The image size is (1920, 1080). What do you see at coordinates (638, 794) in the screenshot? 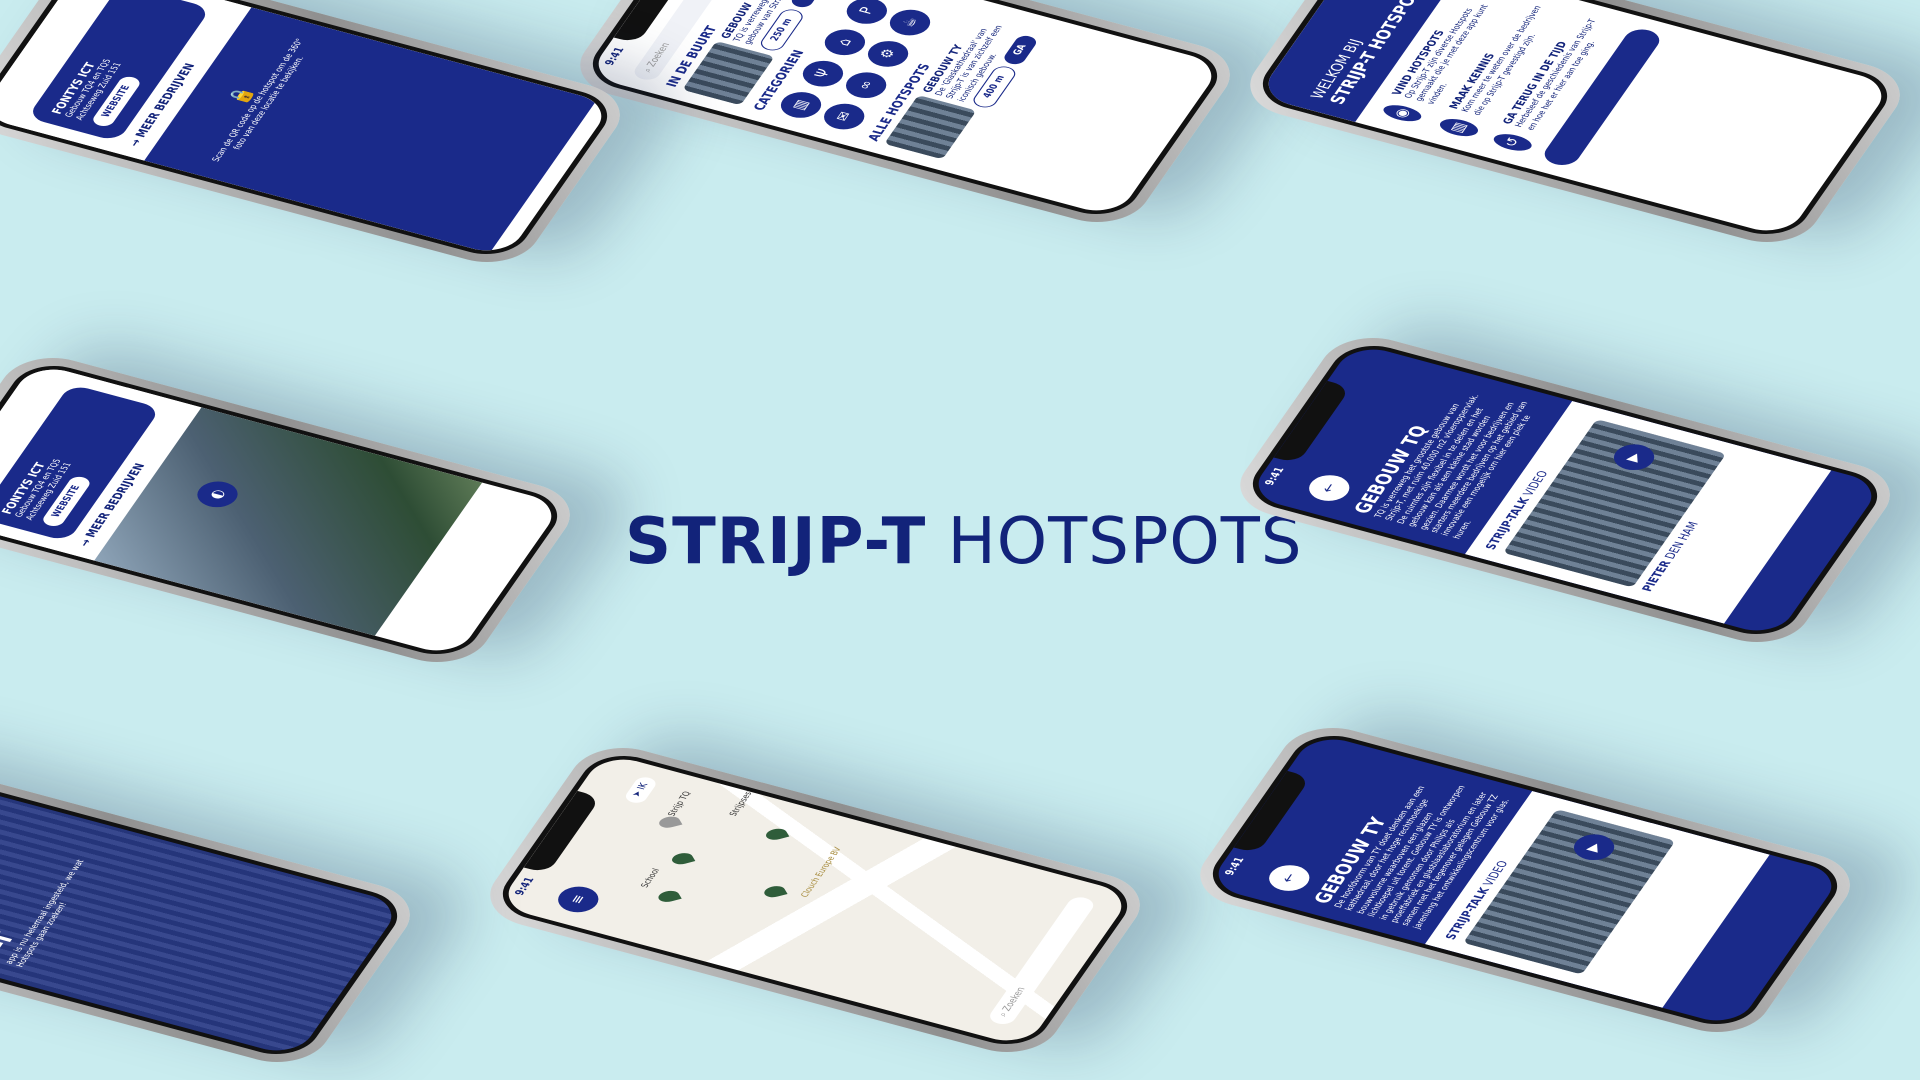
I see `navigation-icon: ➤` at bounding box center [638, 794].